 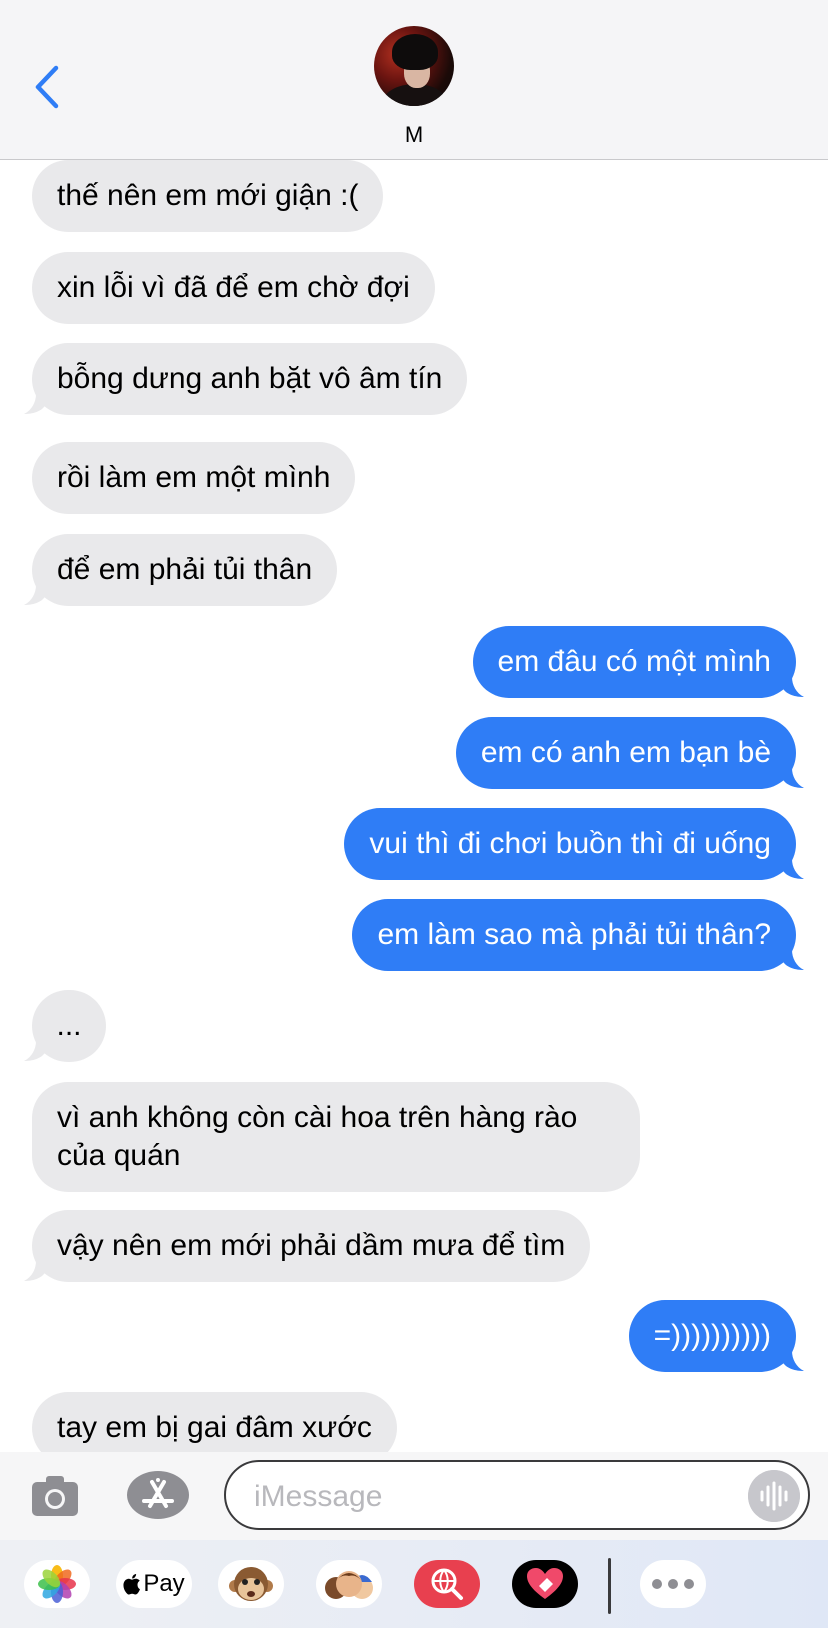 I want to click on more-apps-icon, so click(x=673, y=1584).